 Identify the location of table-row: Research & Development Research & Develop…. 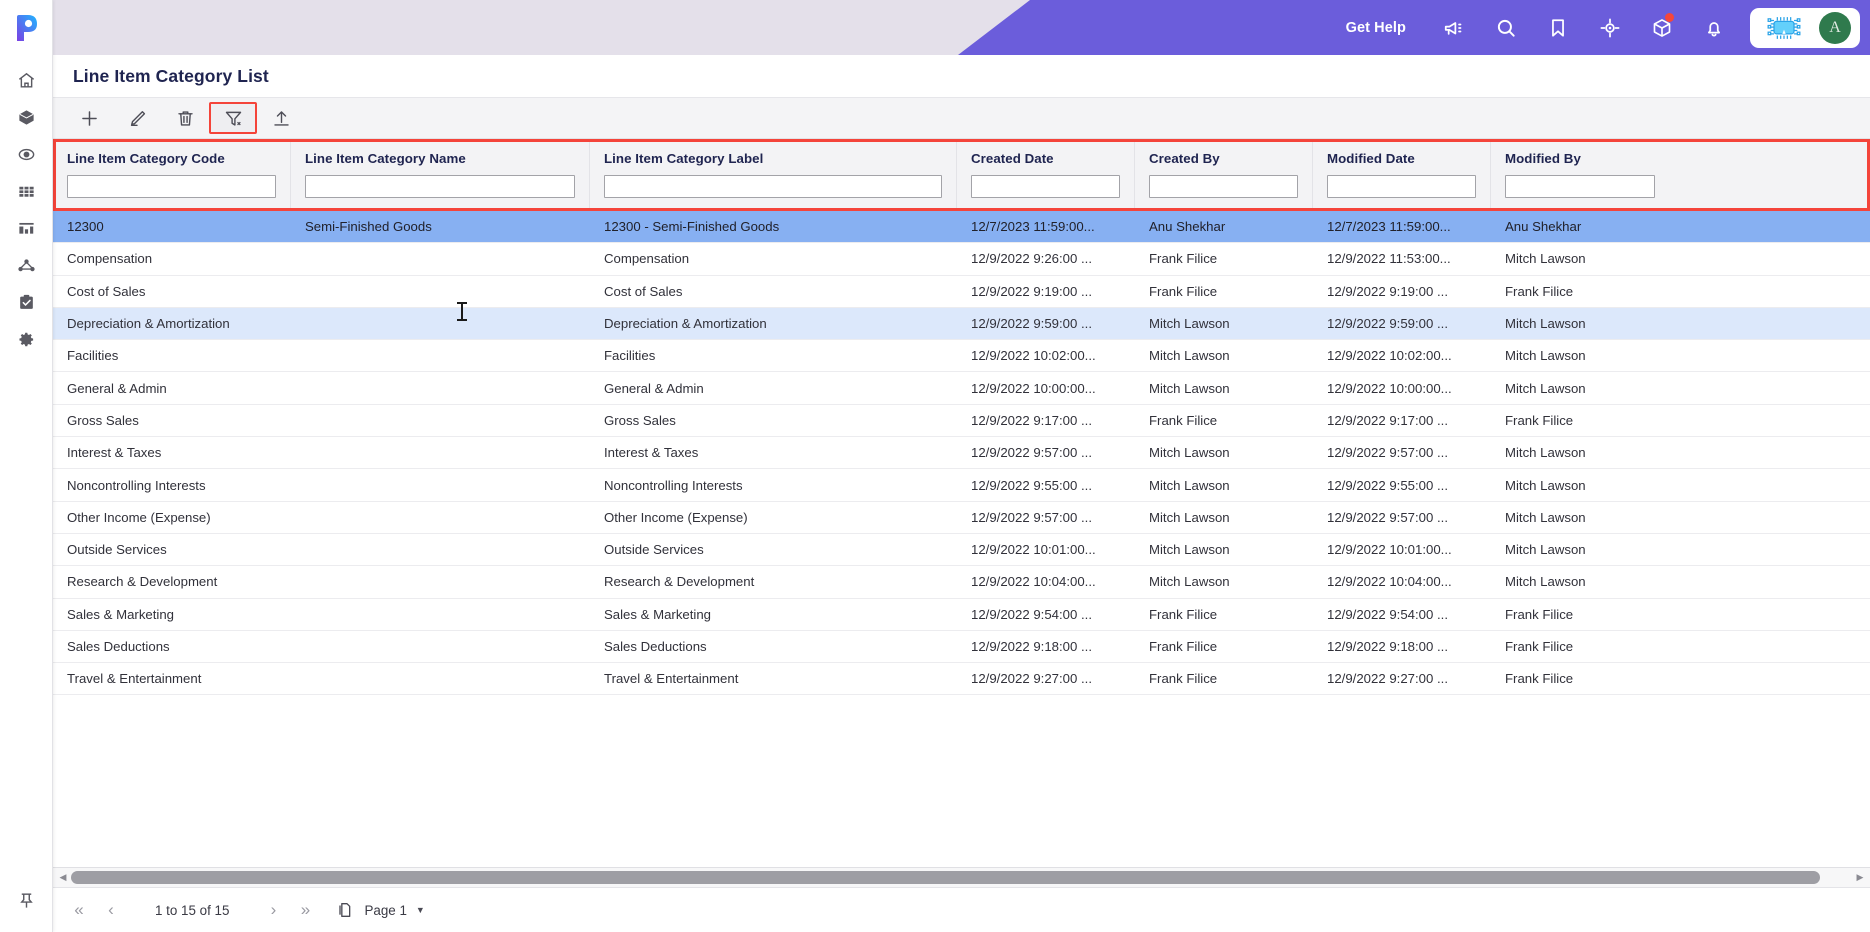
(961, 582).